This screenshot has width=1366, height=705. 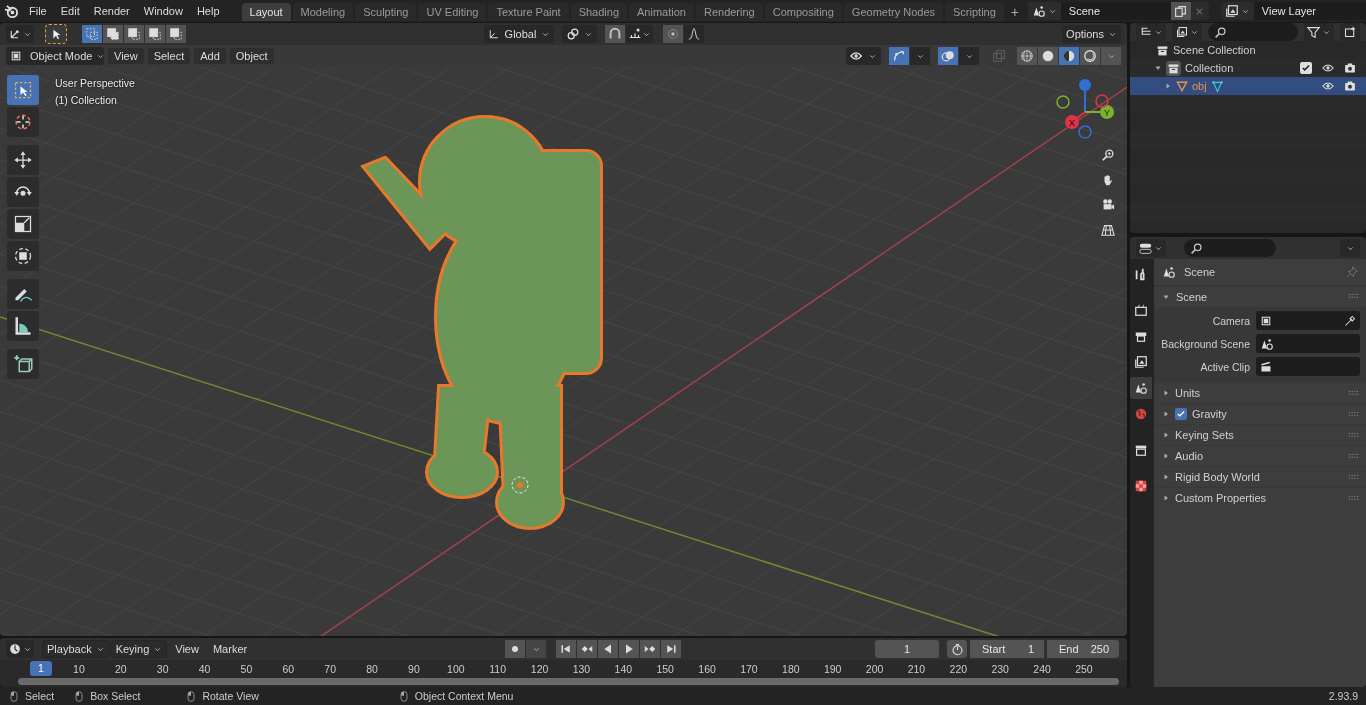 I want to click on outliner-row: Scene Collection, so click(x=1248, y=50).